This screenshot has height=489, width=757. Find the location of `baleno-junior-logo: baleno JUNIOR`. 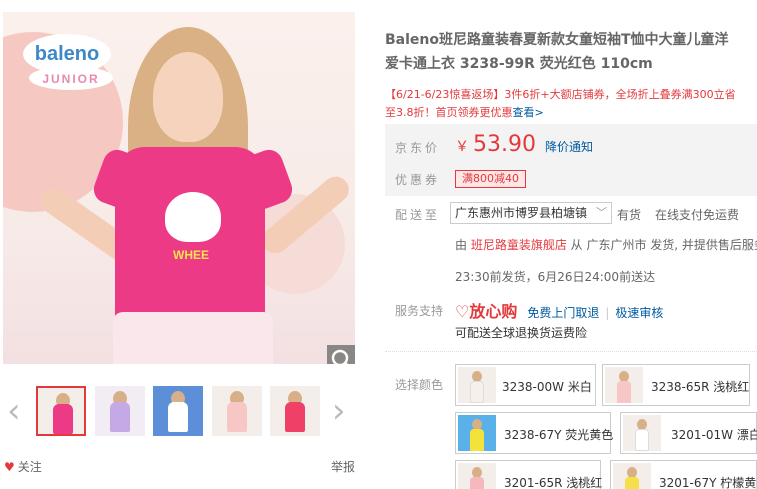

baleno-junior-logo: baleno JUNIOR is located at coordinates (68, 62).